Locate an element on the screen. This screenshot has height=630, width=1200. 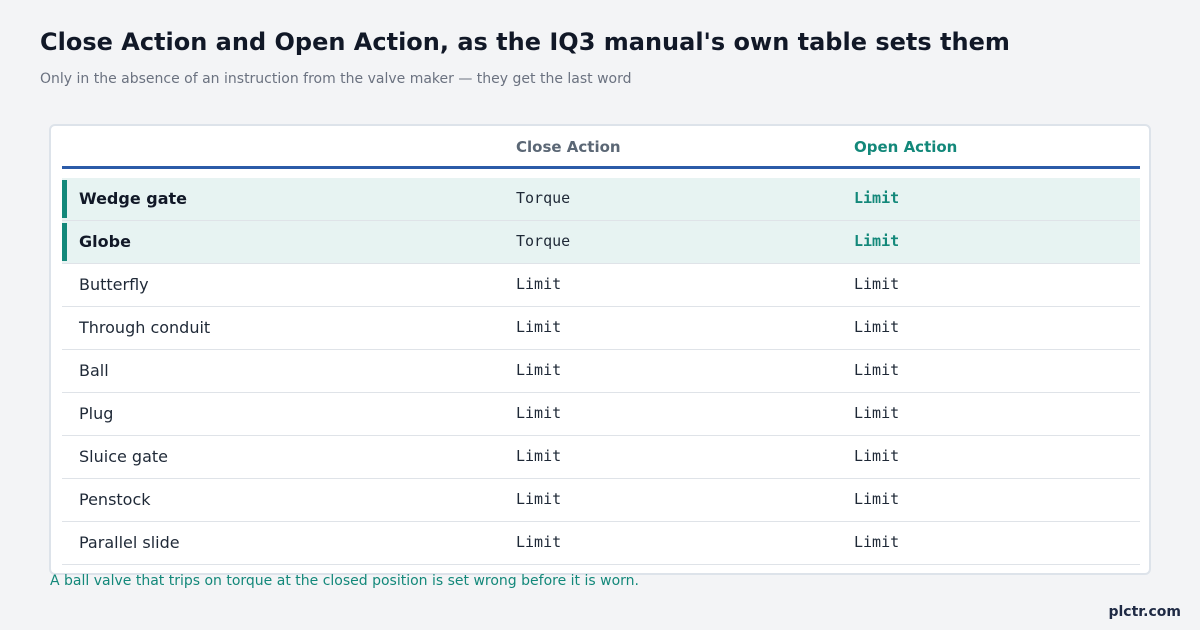
table-header: Close Action Open Action is located at coordinates (601, 147).